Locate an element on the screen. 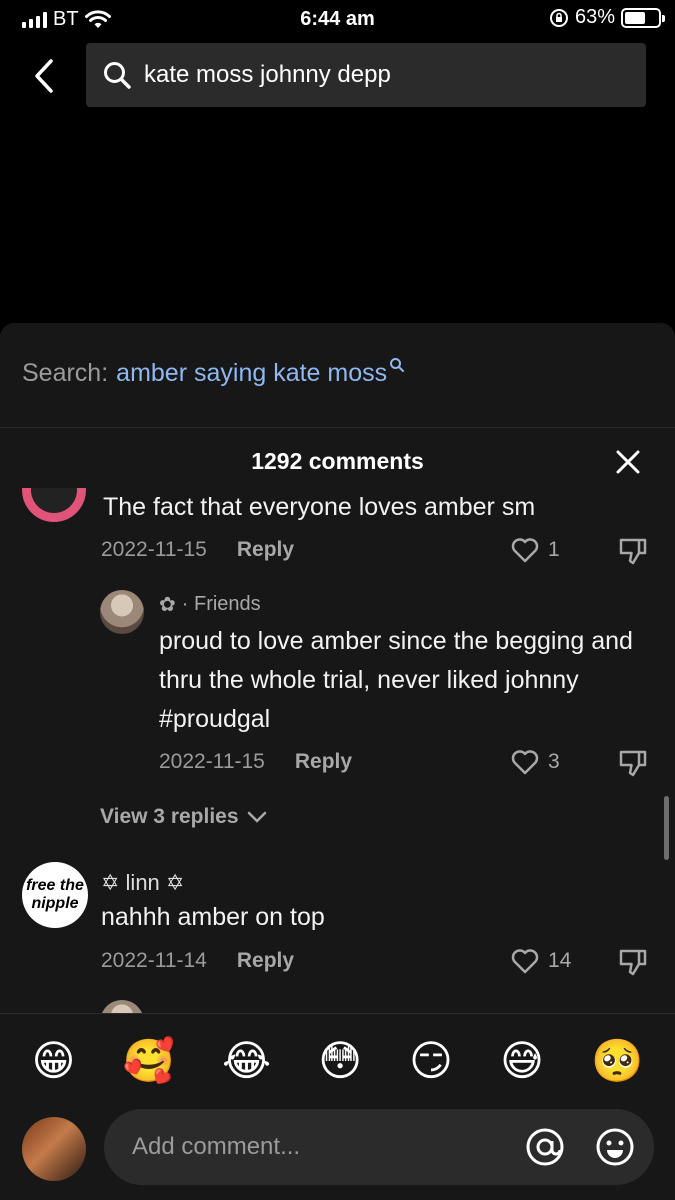  like-count: 3 is located at coordinates (554, 761).